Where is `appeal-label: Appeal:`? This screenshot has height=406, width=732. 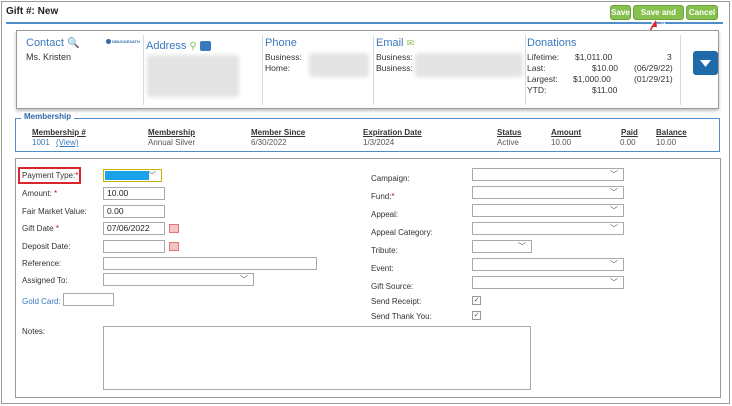 appeal-label: Appeal: is located at coordinates (385, 214).